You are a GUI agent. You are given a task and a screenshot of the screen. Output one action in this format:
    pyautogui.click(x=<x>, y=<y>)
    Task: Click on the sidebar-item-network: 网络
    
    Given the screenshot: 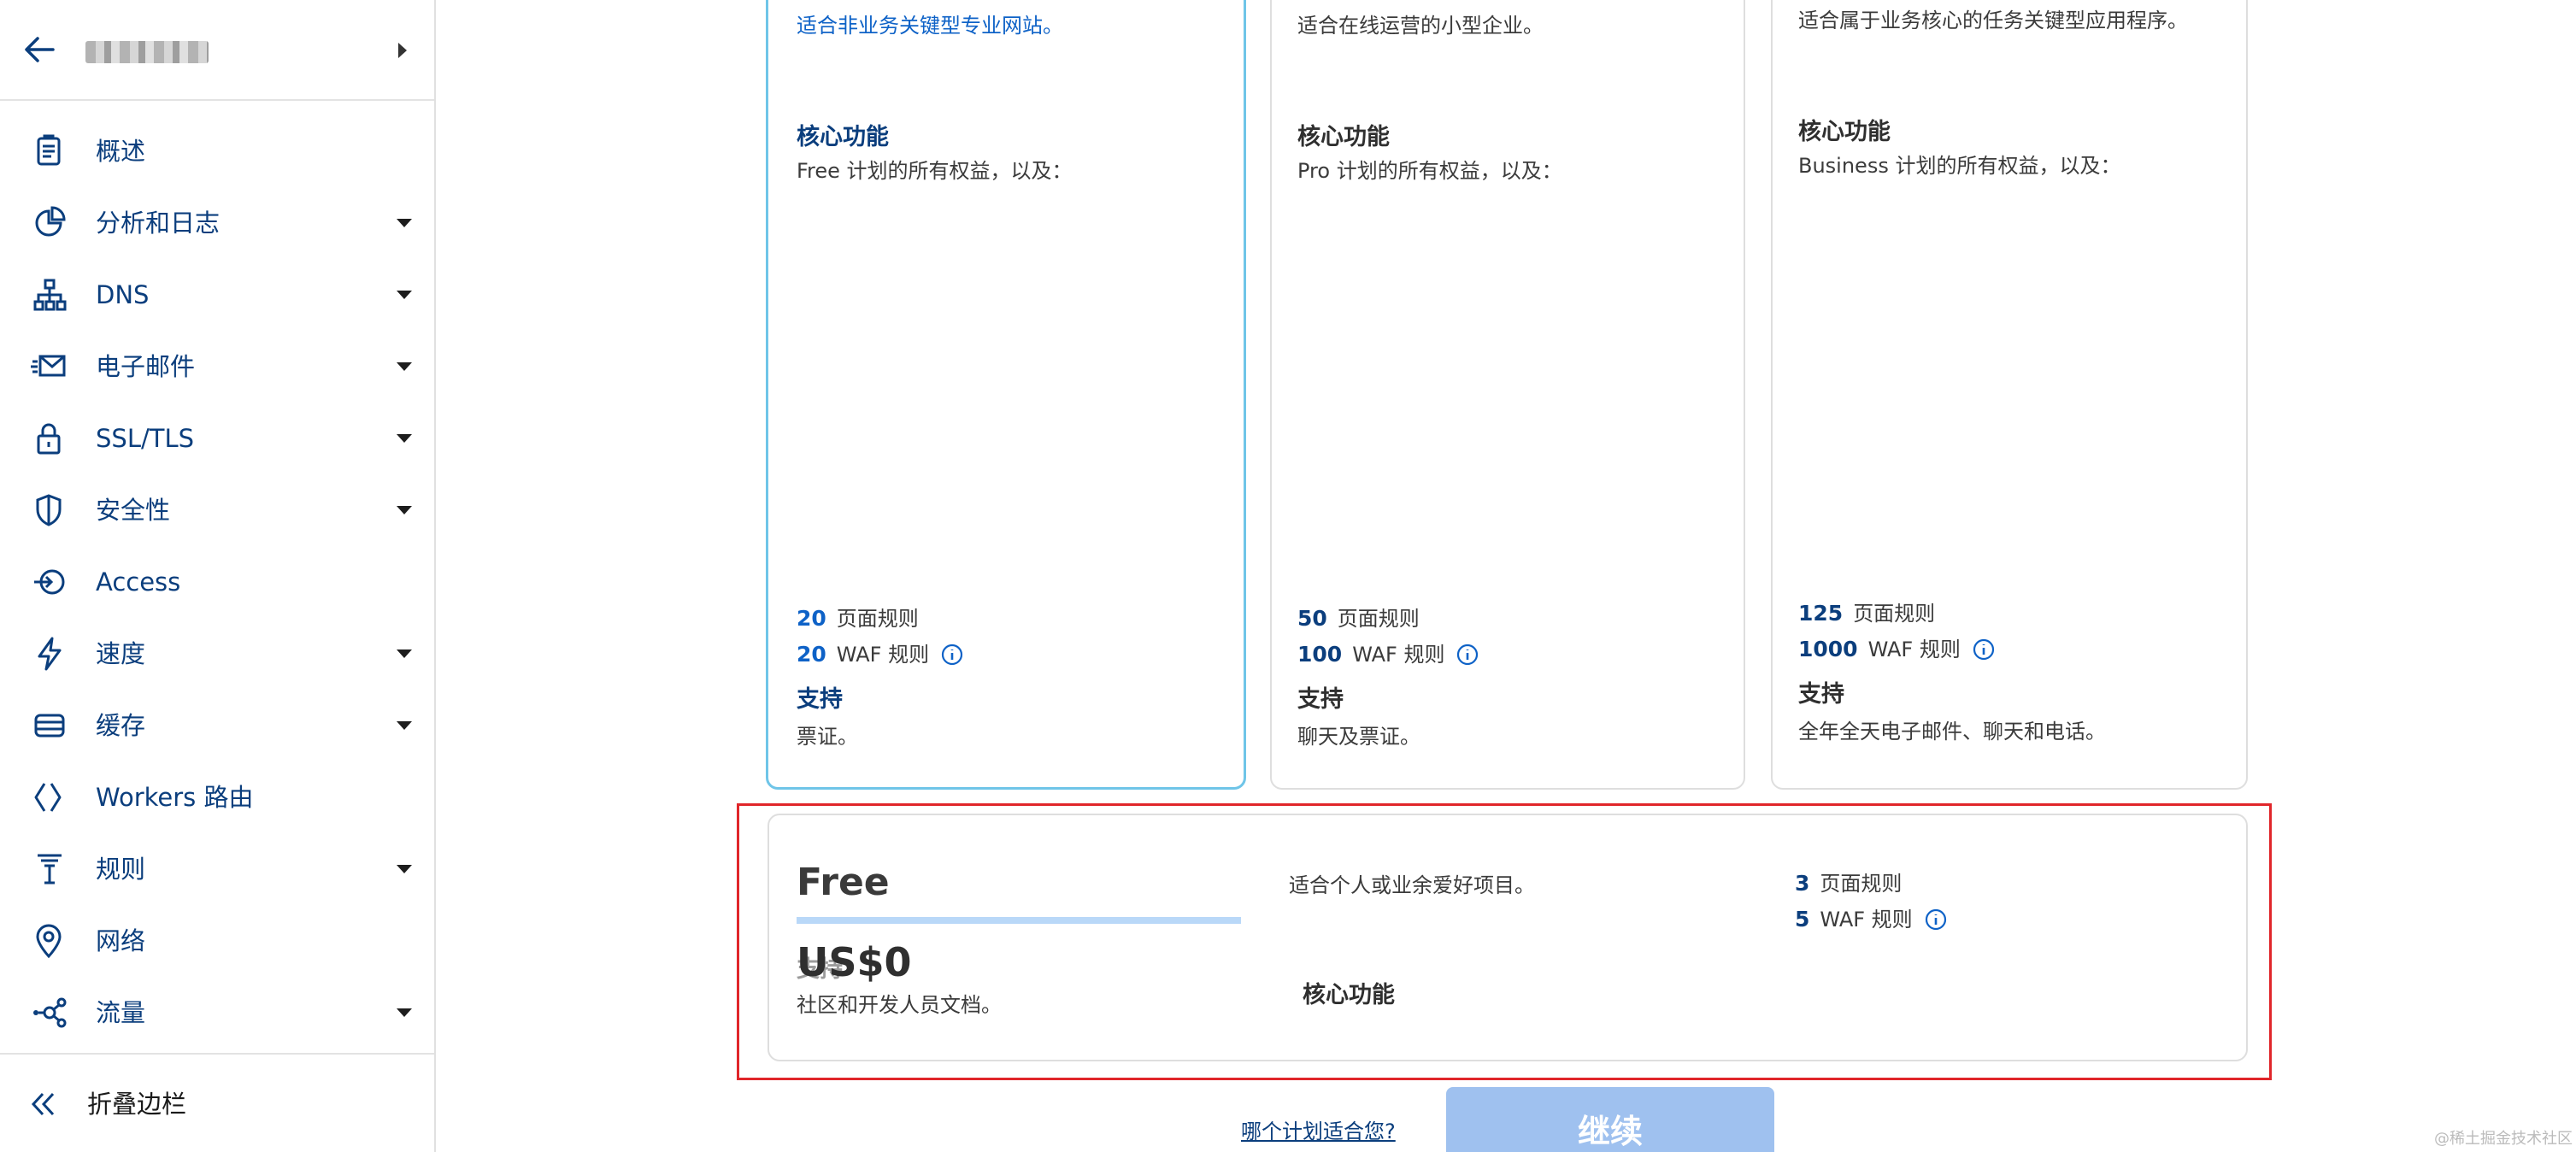 What is the action you would take?
    pyautogui.click(x=217, y=941)
    